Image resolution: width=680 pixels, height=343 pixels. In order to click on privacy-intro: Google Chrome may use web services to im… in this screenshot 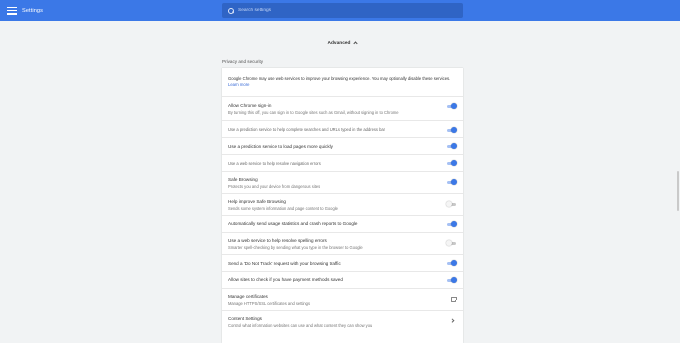, I will do `click(342, 82)`.